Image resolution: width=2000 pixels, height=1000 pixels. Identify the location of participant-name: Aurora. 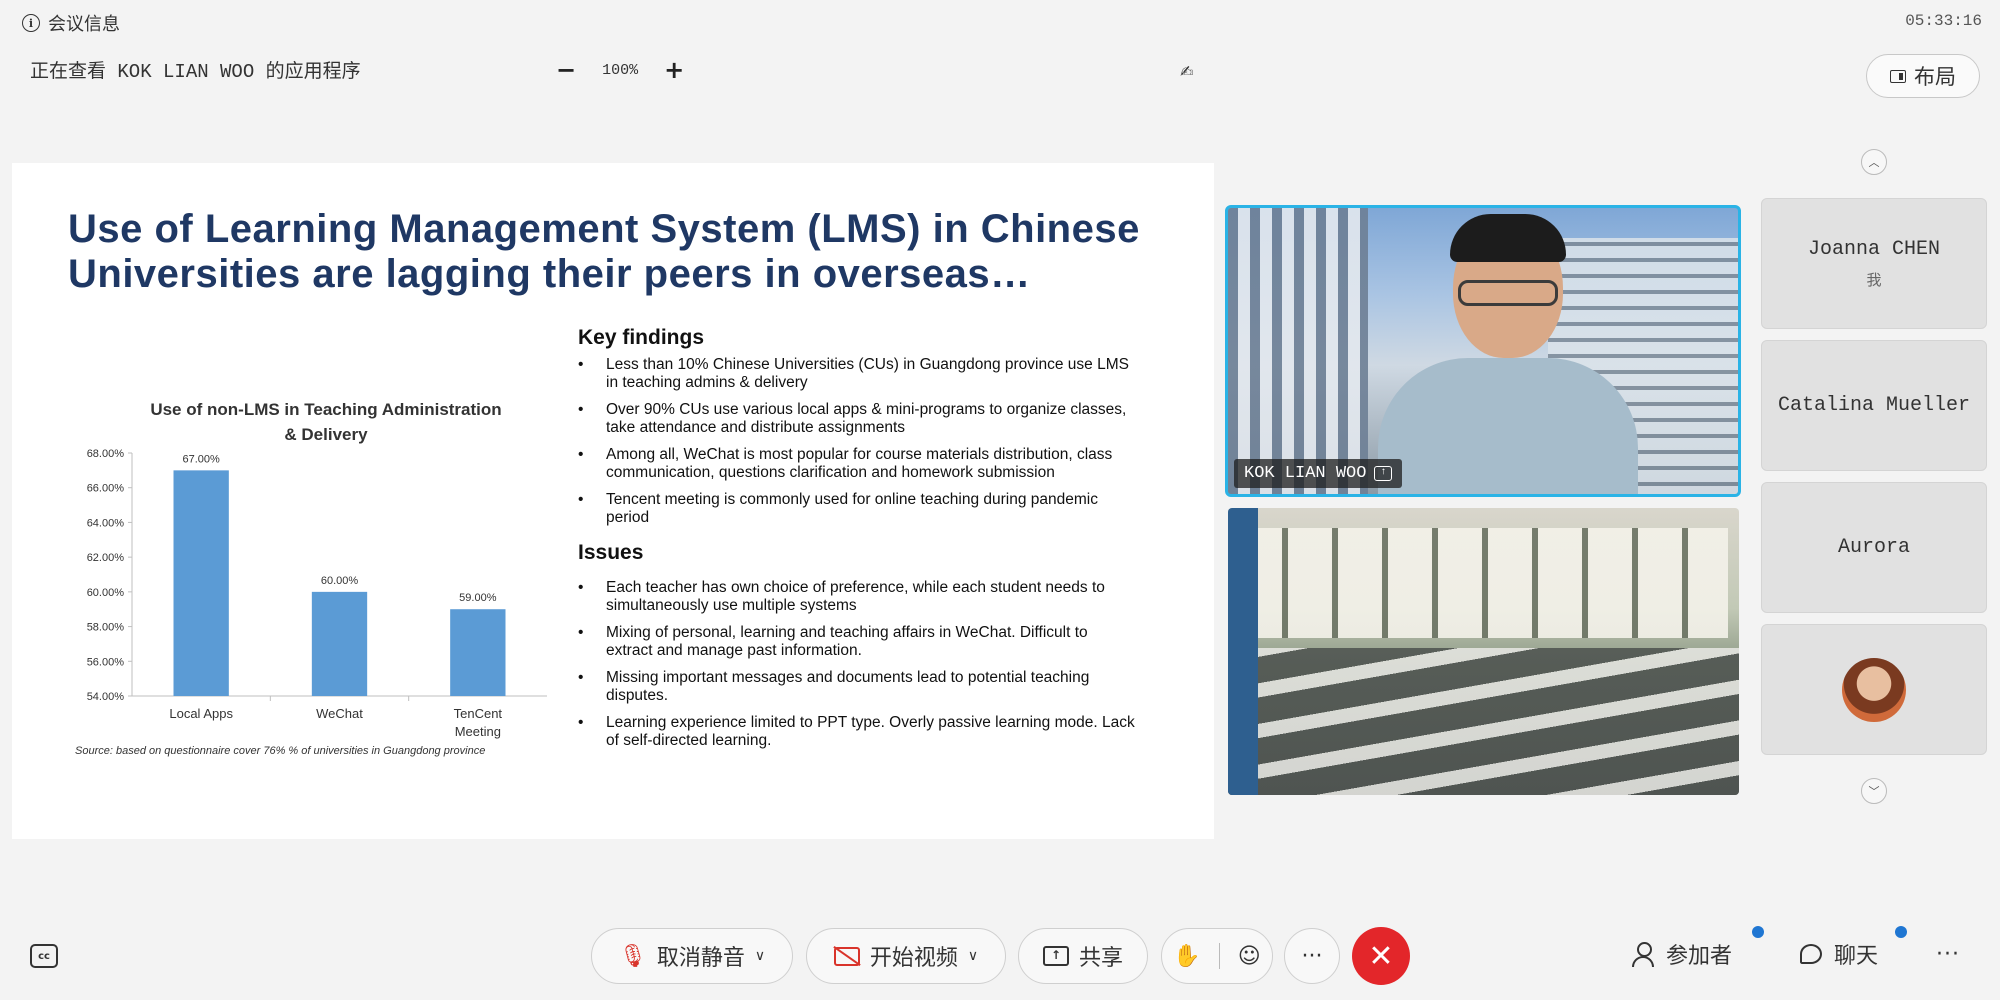
(1873, 547).